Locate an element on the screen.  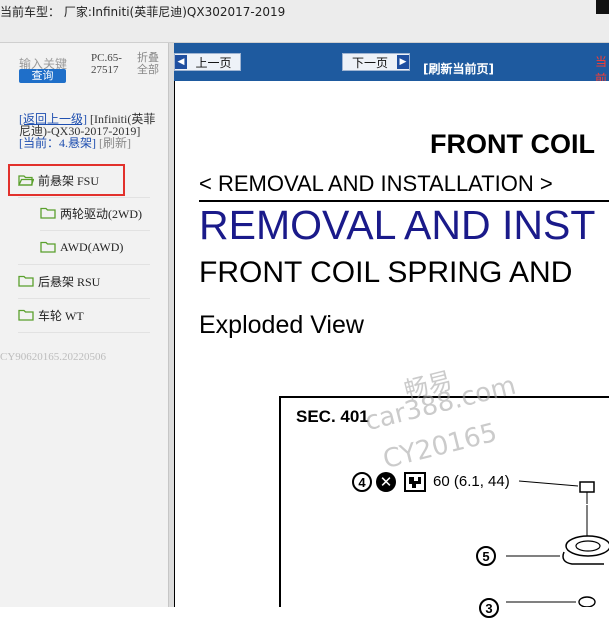
doc-heading-exploded-view: Exploded View is located at coordinates (281, 325).